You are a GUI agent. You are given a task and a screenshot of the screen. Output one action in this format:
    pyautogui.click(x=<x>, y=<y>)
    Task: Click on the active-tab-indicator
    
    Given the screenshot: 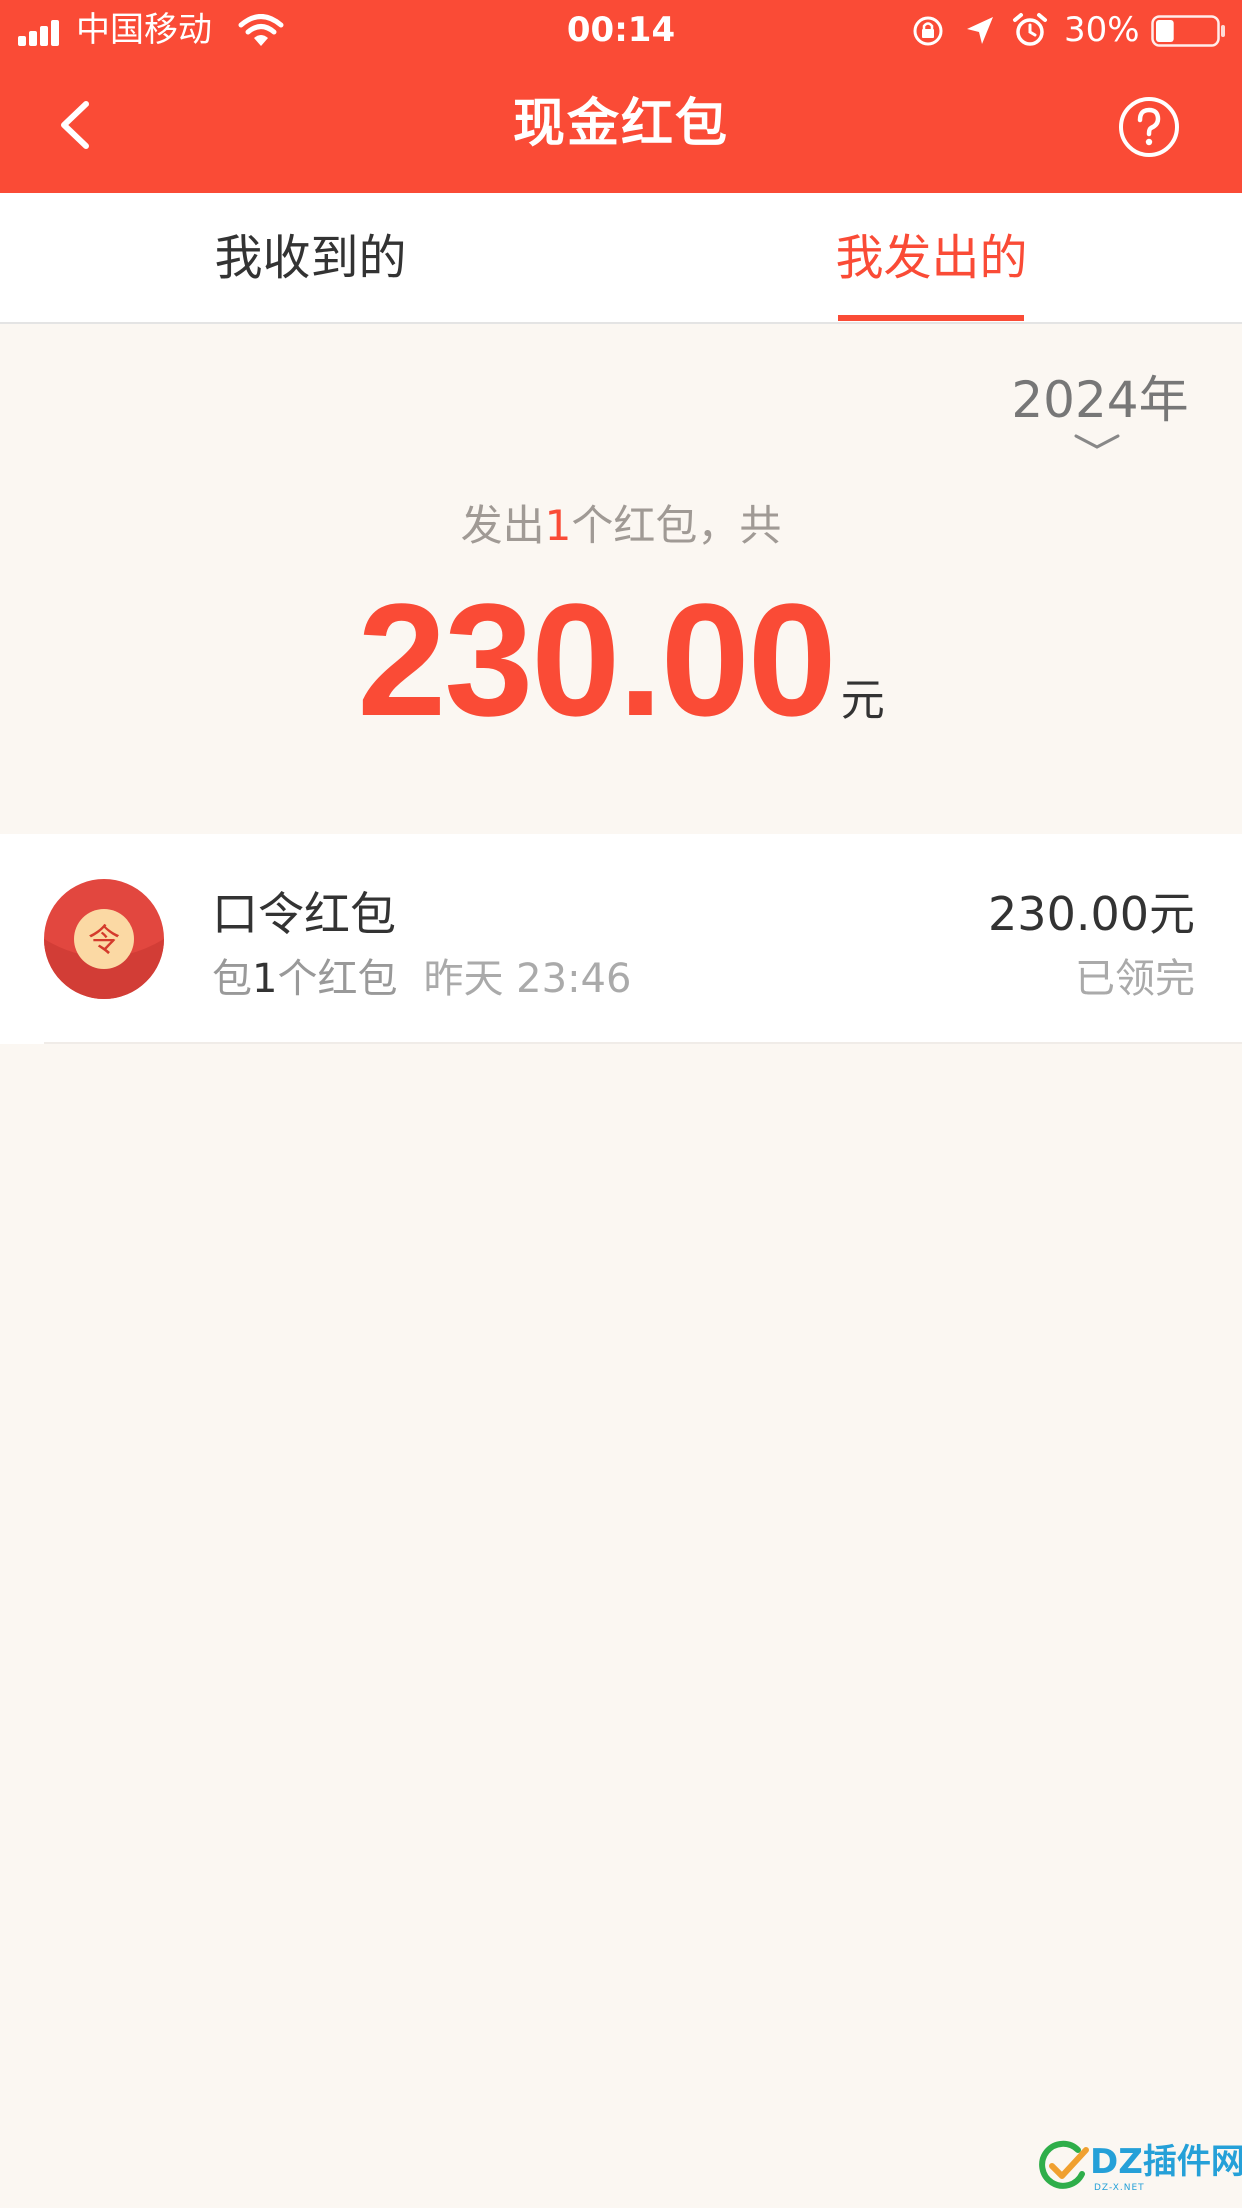 What is the action you would take?
    pyautogui.click(x=931, y=318)
    